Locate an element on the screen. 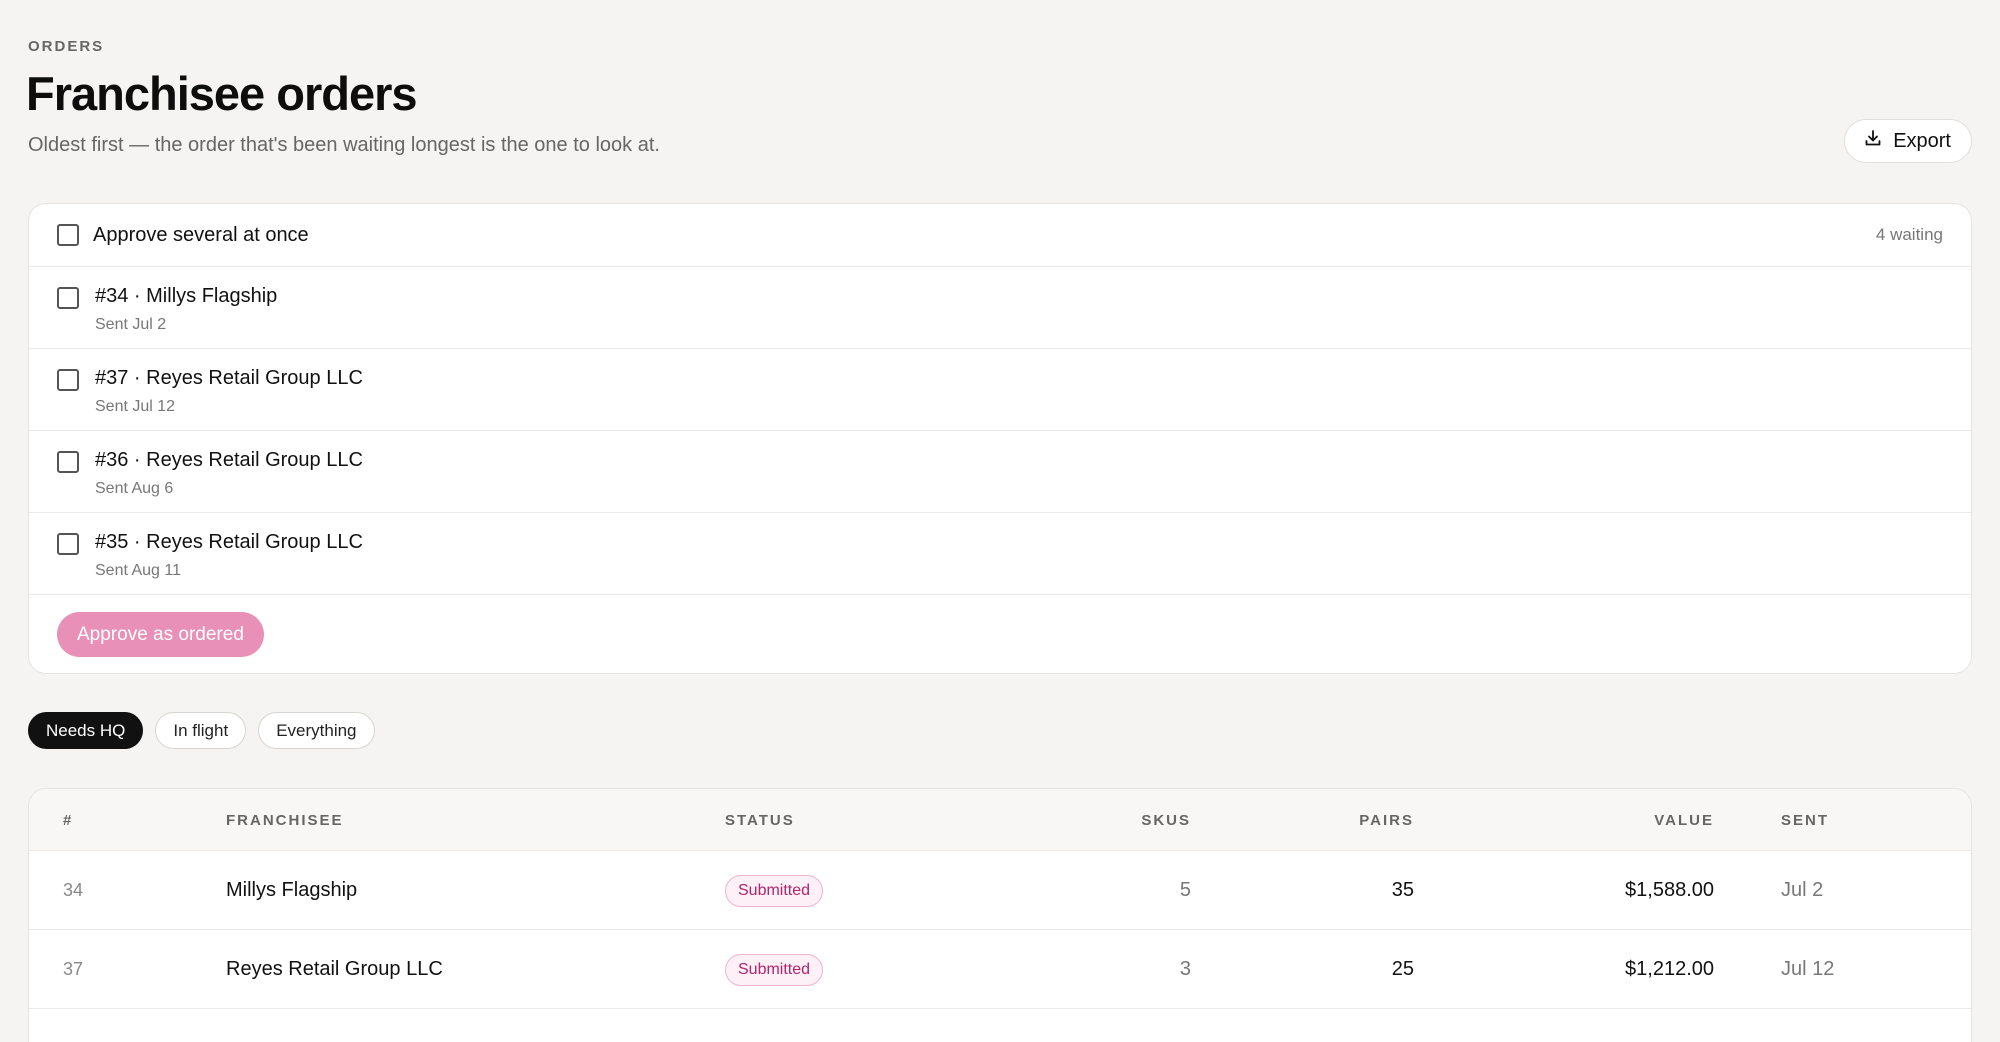 Image resolution: width=2000 pixels, height=1042 pixels. order-number: 37 is located at coordinates (73, 969).